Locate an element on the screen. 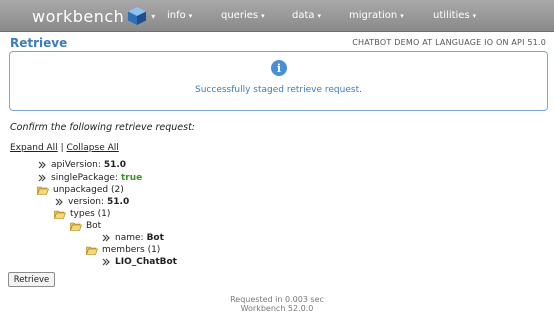  node-key: version: is located at coordinates (86, 202).